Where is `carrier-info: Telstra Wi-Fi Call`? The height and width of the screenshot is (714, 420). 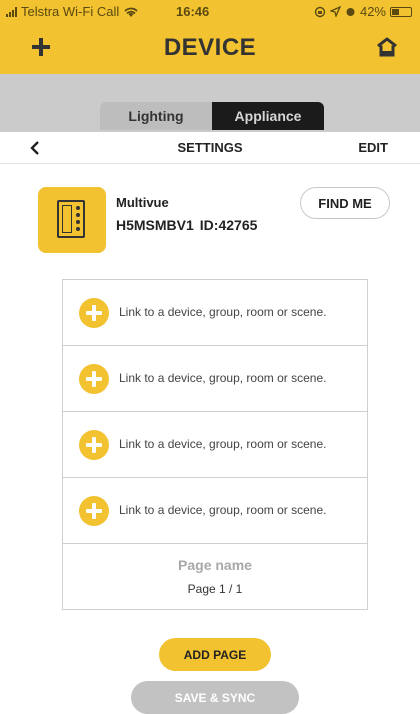
carrier-info: Telstra Wi-Fi Call is located at coordinates (72, 11).